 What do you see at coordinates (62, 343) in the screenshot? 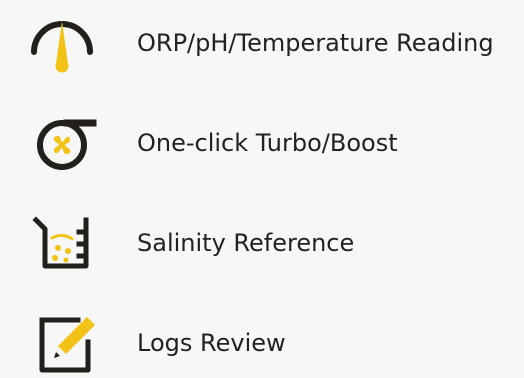
I see `pencil-notepad-icon` at bounding box center [62, 343].